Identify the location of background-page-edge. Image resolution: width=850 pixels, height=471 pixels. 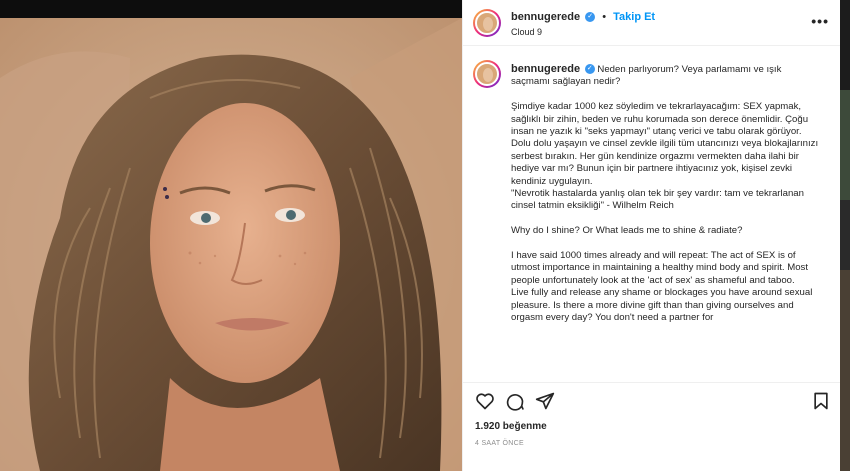
(845, 235).